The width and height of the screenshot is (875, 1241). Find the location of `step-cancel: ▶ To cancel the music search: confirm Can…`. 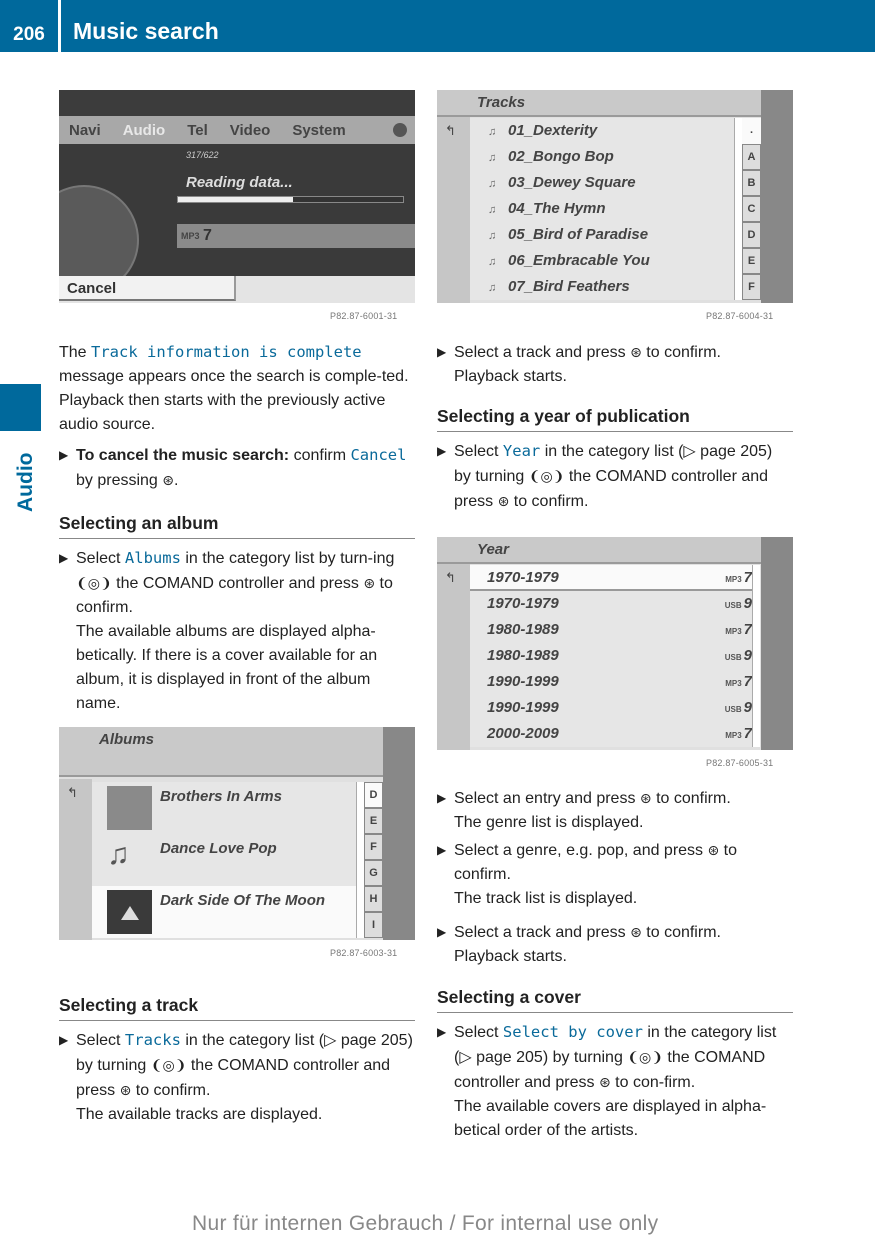

step-cancel: ▶ To cancel the music search: confirm Can… is located at coordinates (237, 468).